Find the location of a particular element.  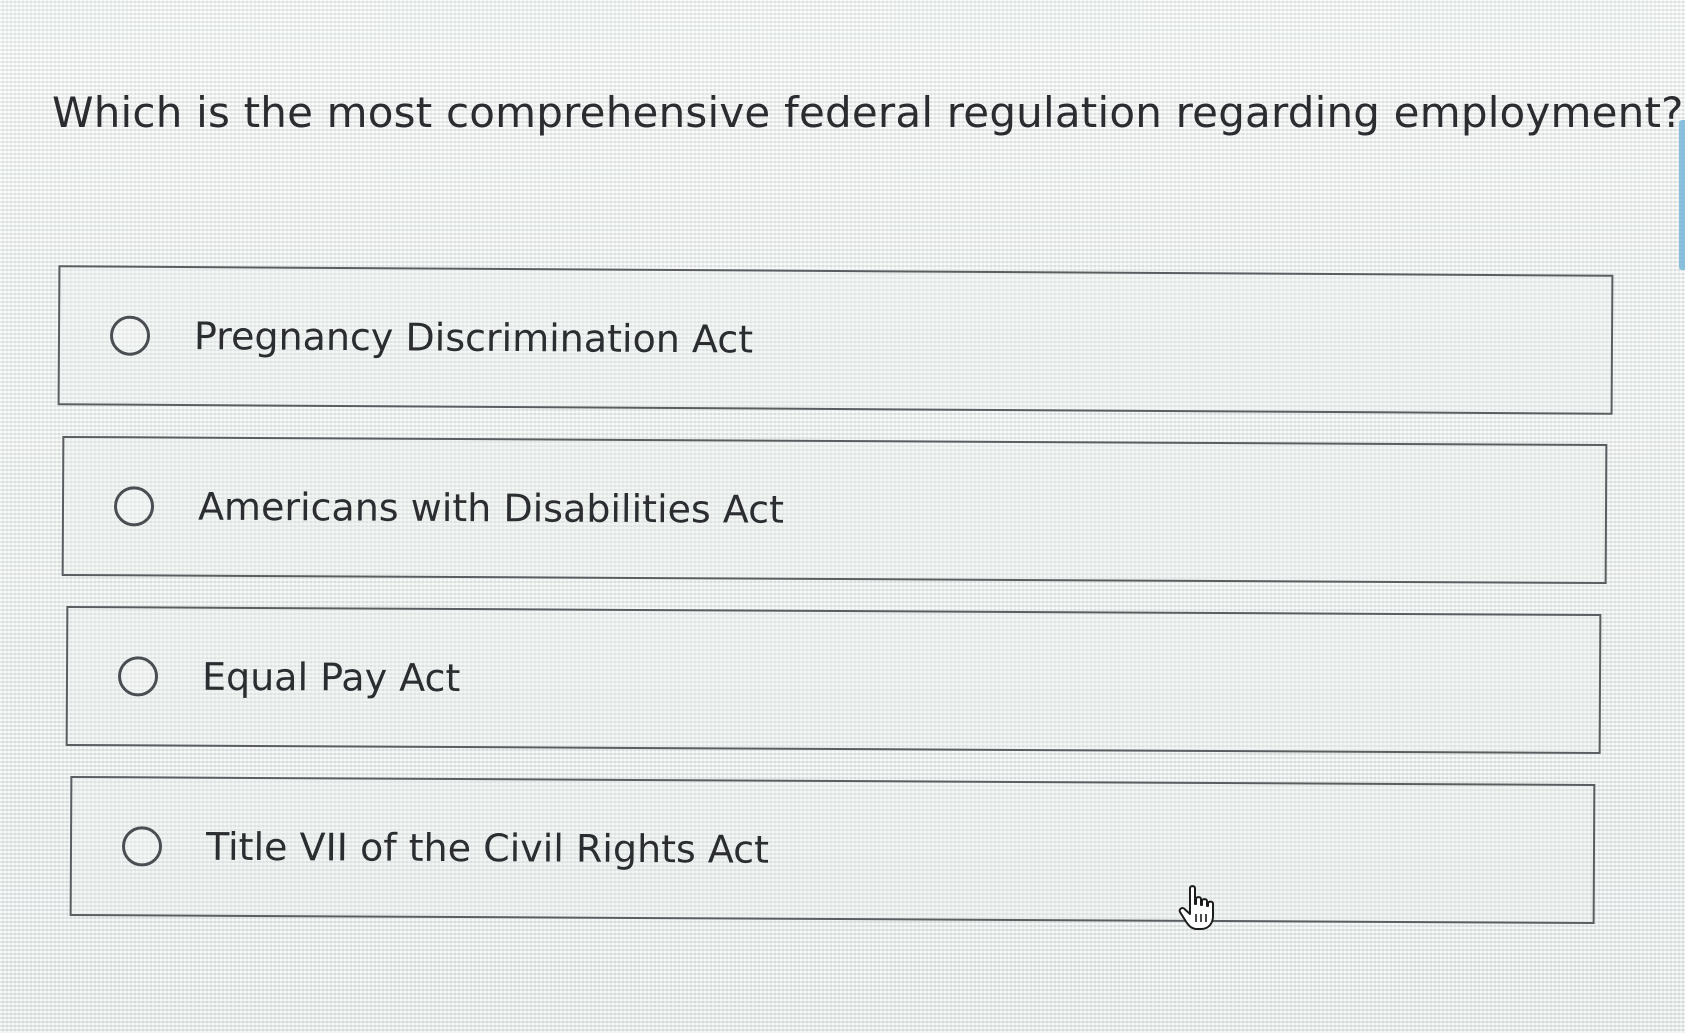

option-label: Equal Pay Act is located at coordinates (331, 677).